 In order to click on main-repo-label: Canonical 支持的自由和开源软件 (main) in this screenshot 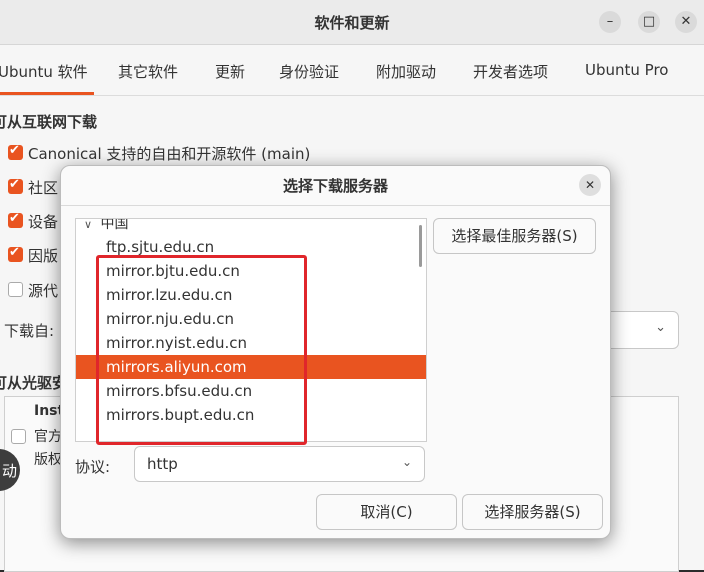, I will do `click(169, 154)`.